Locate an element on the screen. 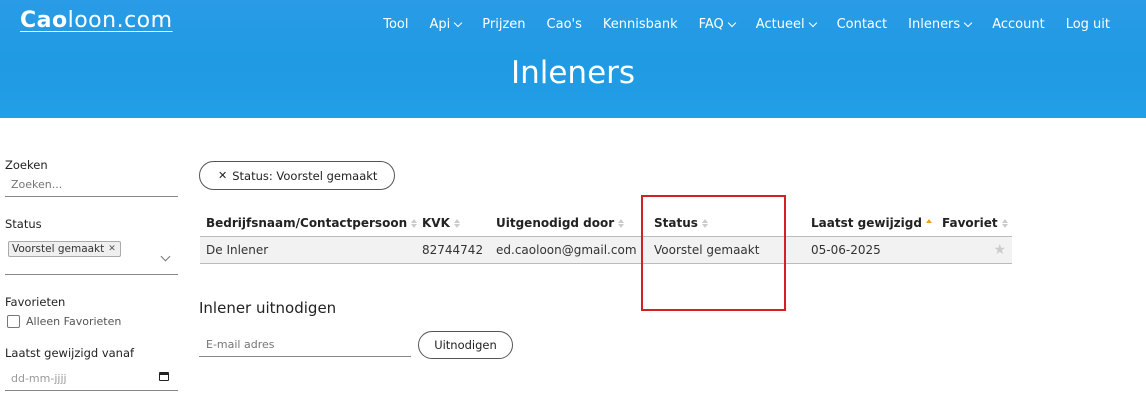  calendar-icon is located at coordinates (164, 376).